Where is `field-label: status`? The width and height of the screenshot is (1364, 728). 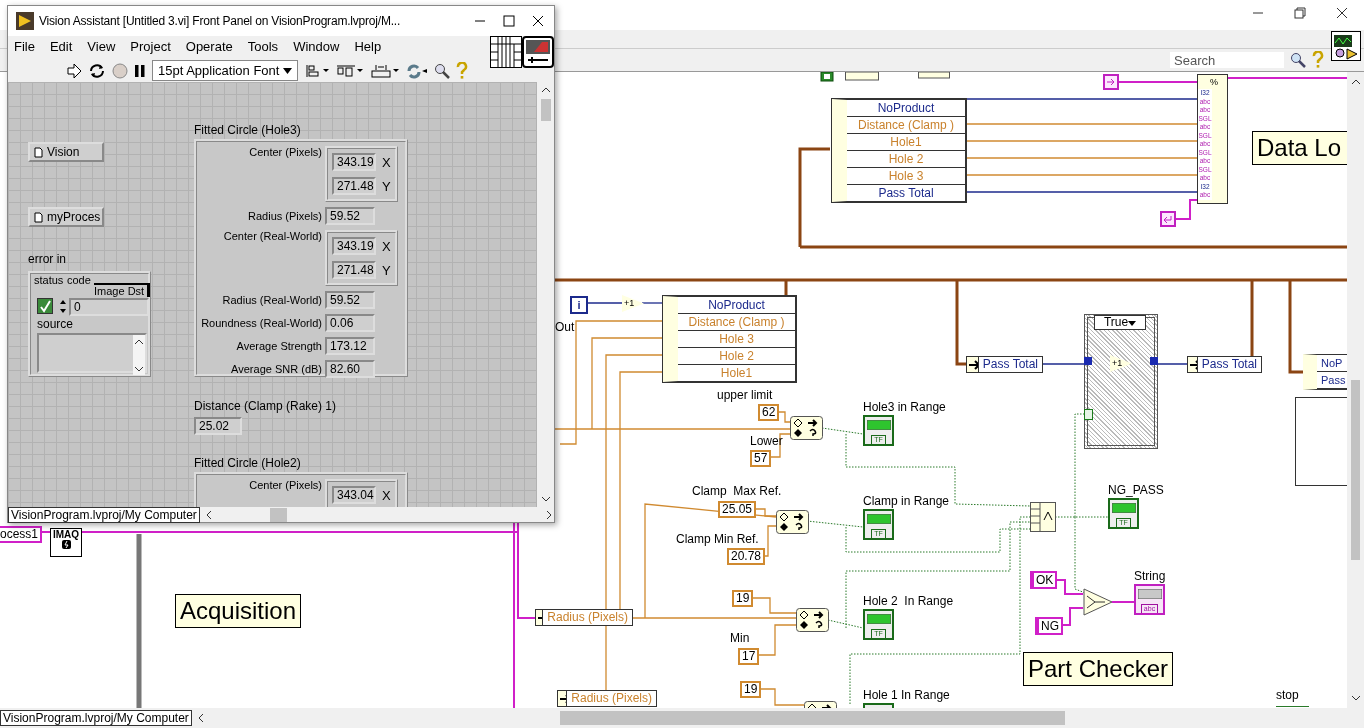
field-label: status is located at coordinates (49, 280).